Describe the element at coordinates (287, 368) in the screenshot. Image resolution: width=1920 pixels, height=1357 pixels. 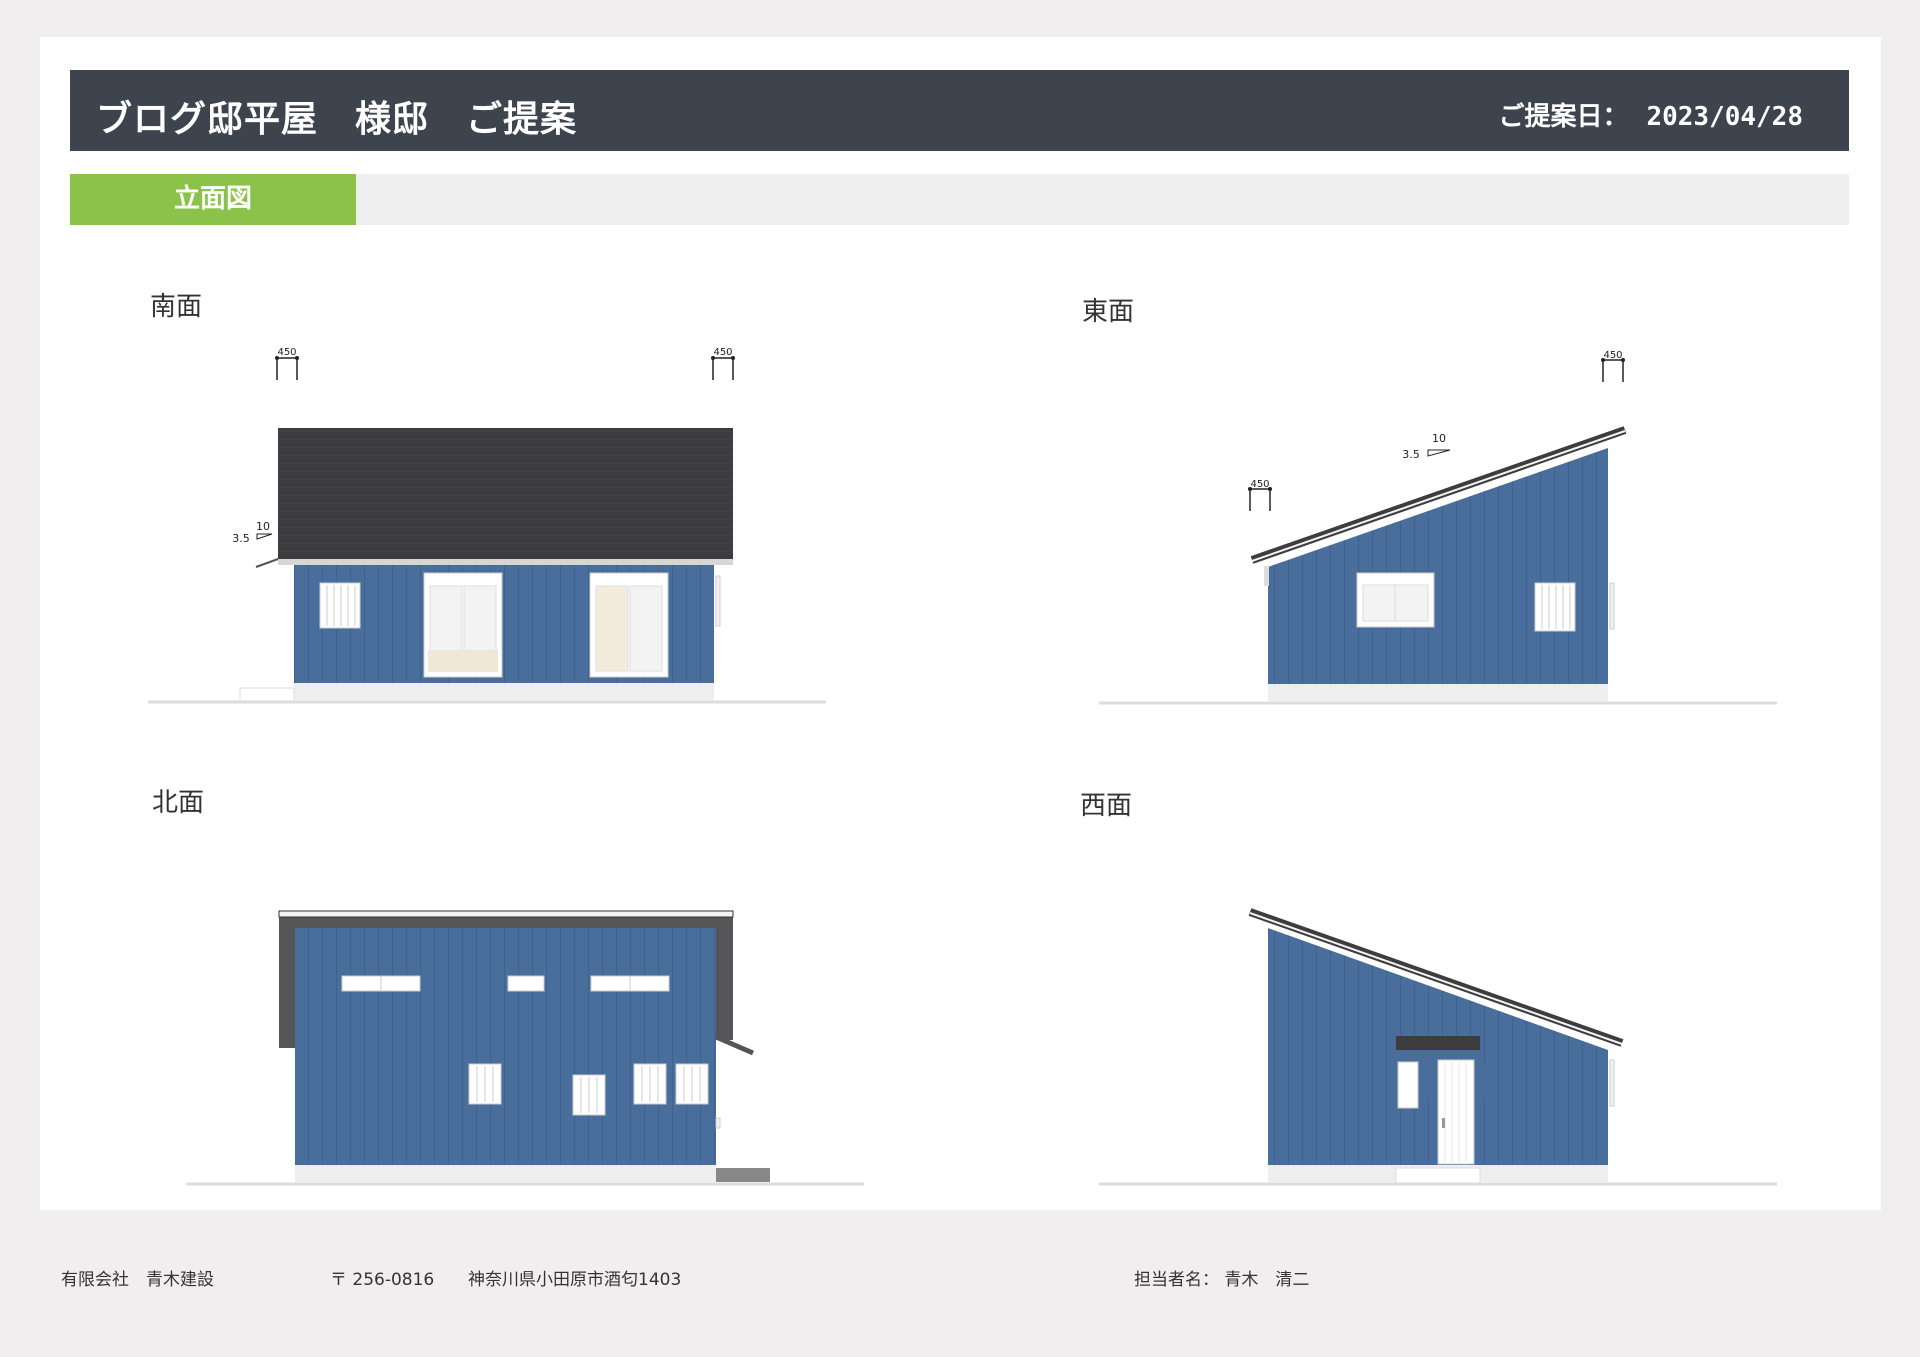
I see `south-overhang-dim-left` at that location.